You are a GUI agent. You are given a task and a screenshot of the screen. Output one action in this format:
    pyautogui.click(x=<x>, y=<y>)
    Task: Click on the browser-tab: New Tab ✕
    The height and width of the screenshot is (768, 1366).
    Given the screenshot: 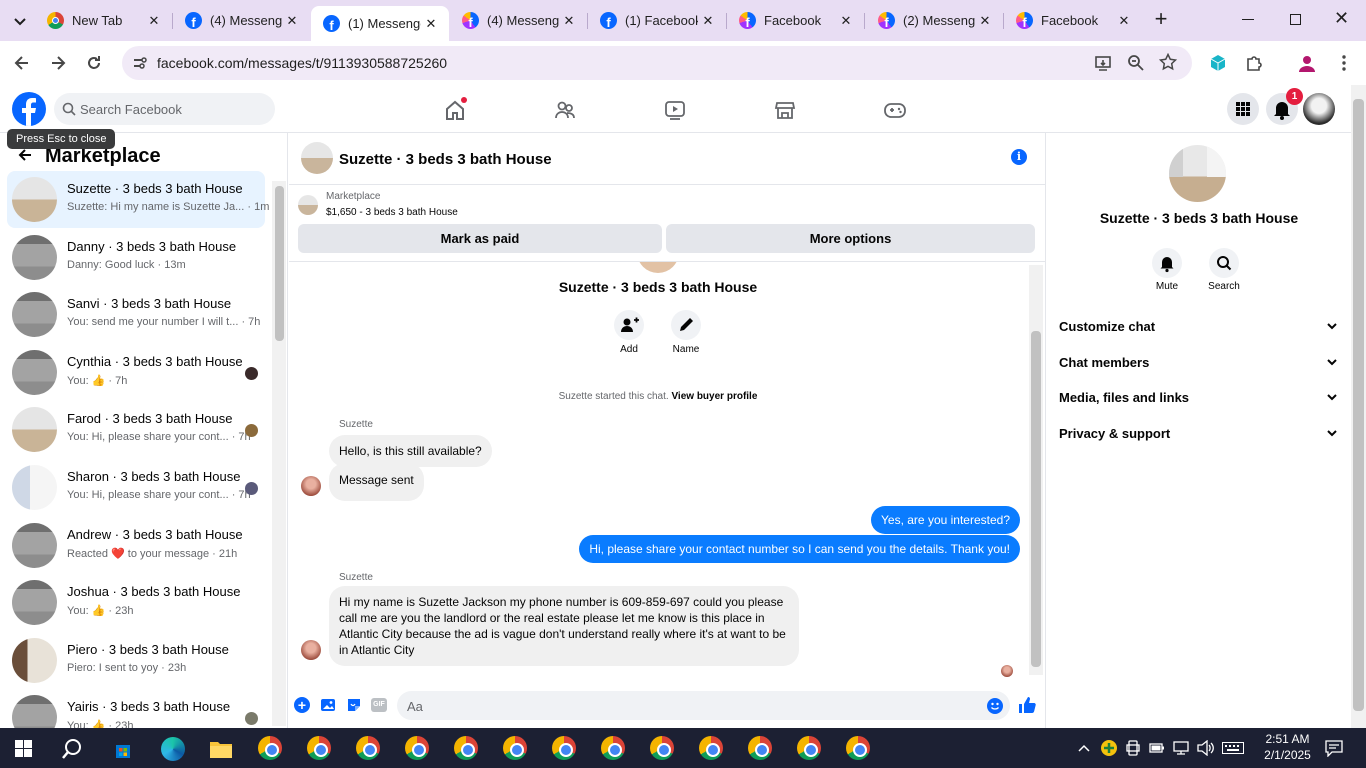 What is the action you would take?
    pyautogui.click(x=103, y=20)
    